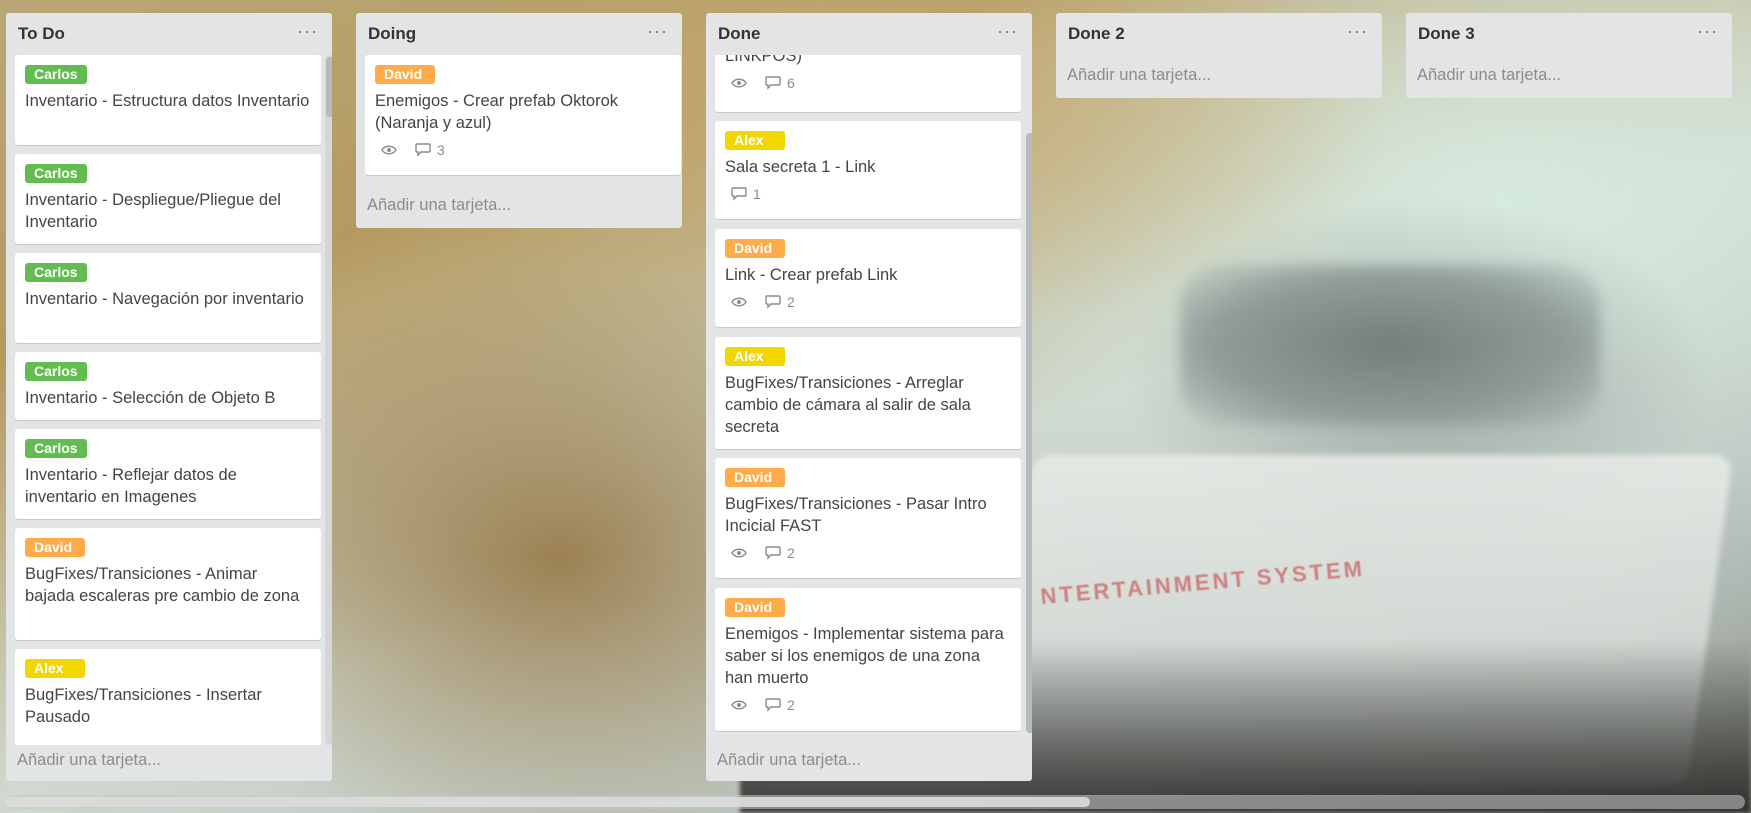 The height and width of the screenshot is (813, 1751). I want to click on comments-badge: 6, so click(780, 83).